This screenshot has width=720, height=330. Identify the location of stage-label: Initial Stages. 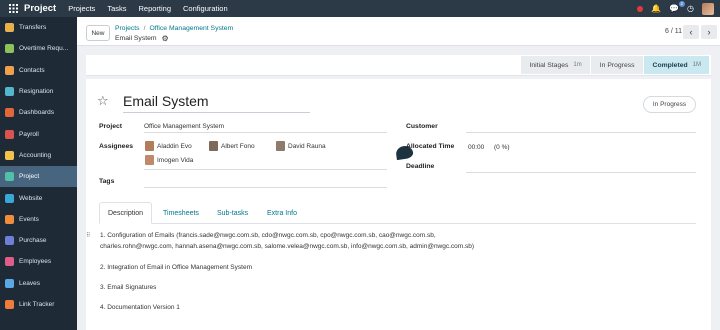
(549, 65).